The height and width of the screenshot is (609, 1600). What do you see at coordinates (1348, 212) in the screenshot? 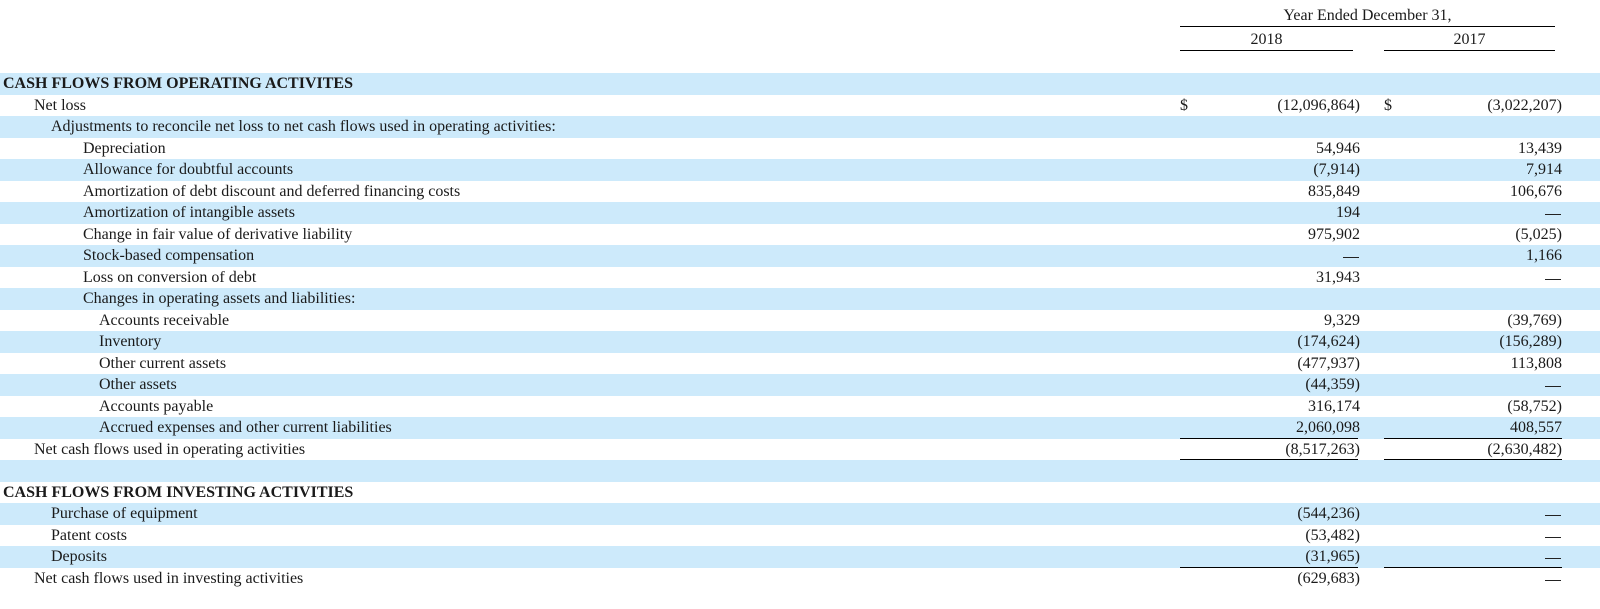
I see `value-2018: 194` at bounding box center [1348, 212].